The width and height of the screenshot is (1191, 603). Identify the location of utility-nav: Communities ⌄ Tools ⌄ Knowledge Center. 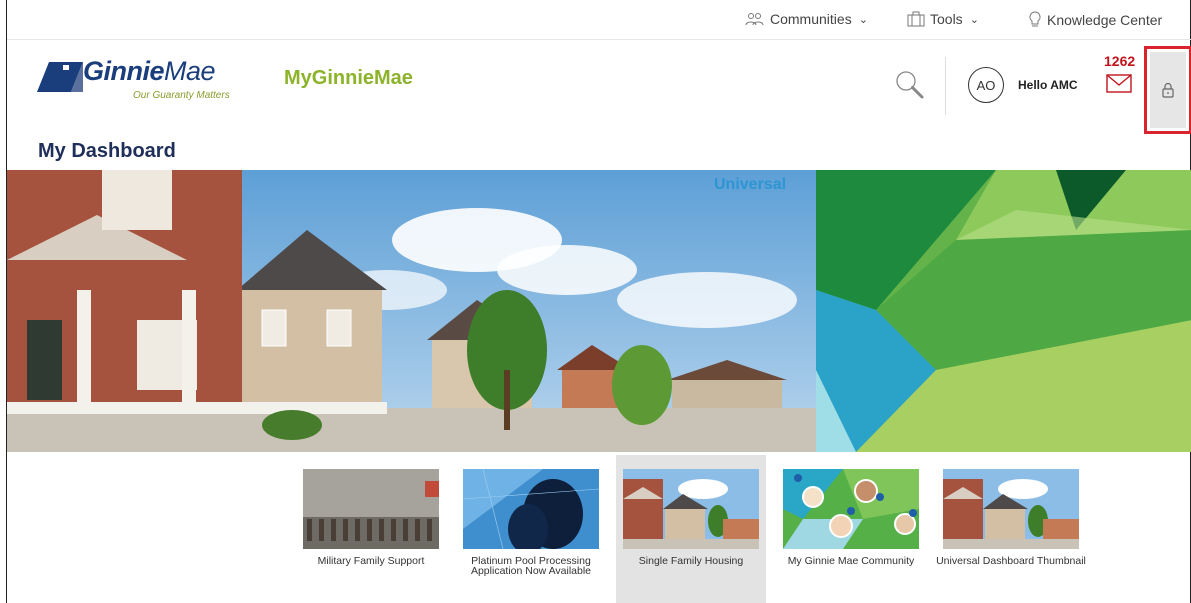
(599, 20).